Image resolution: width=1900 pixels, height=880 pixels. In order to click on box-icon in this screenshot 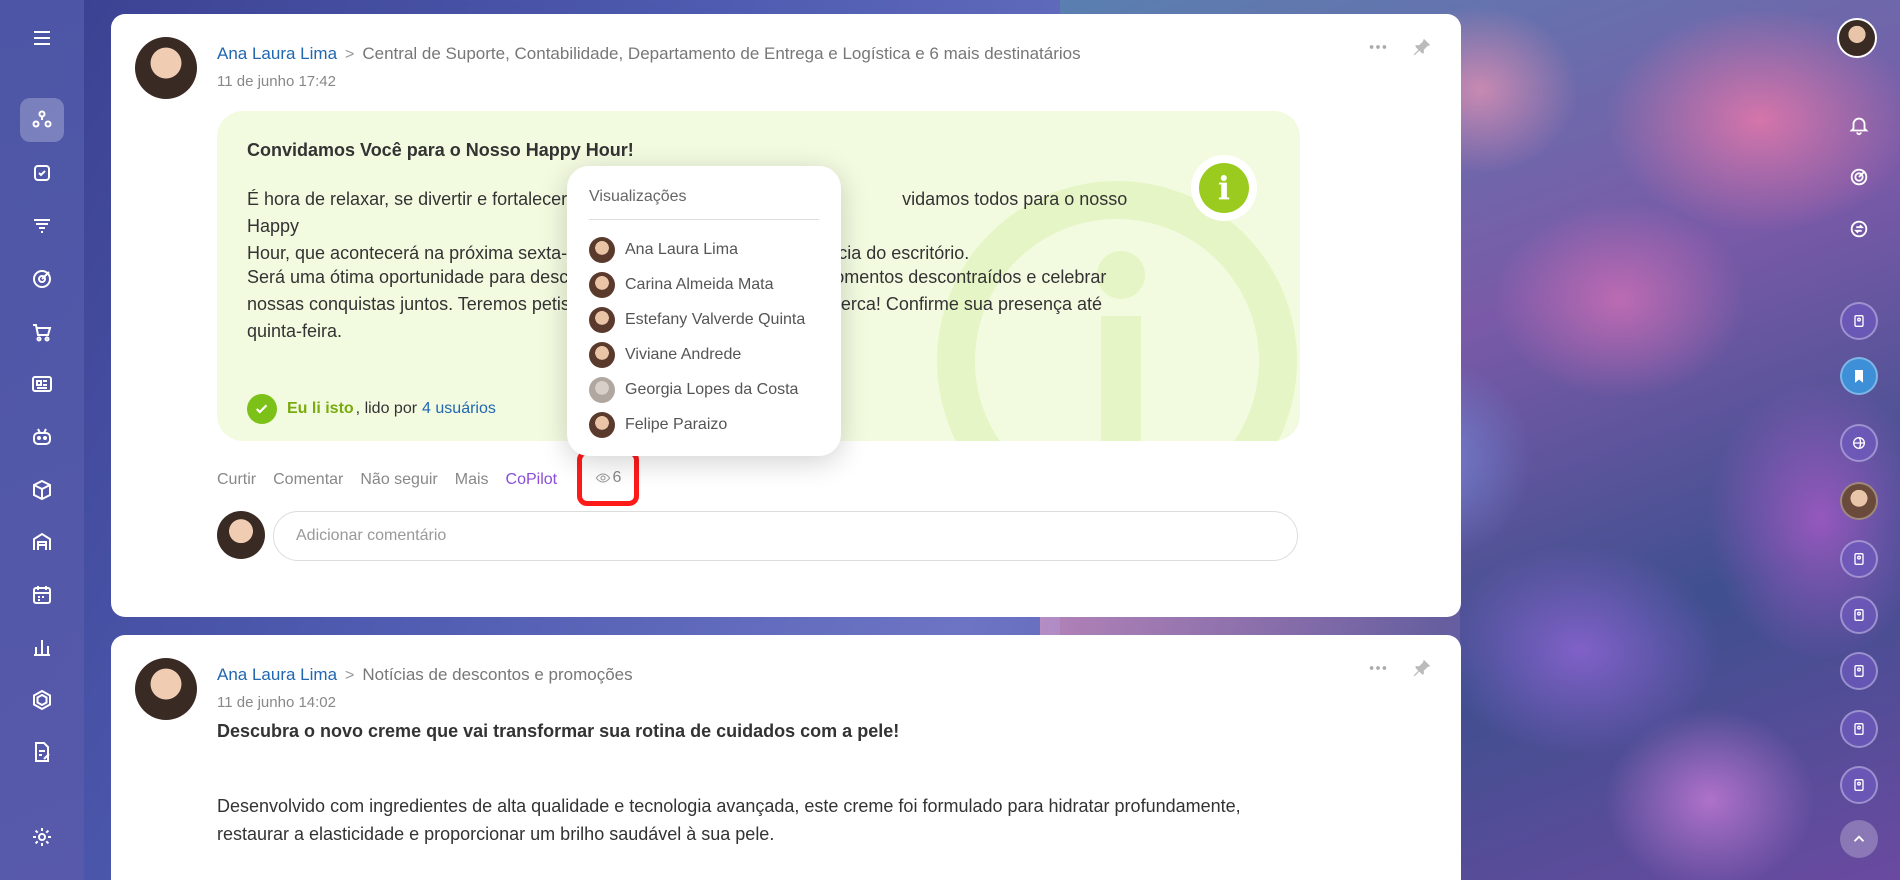, I will do `click(42, 490)`.